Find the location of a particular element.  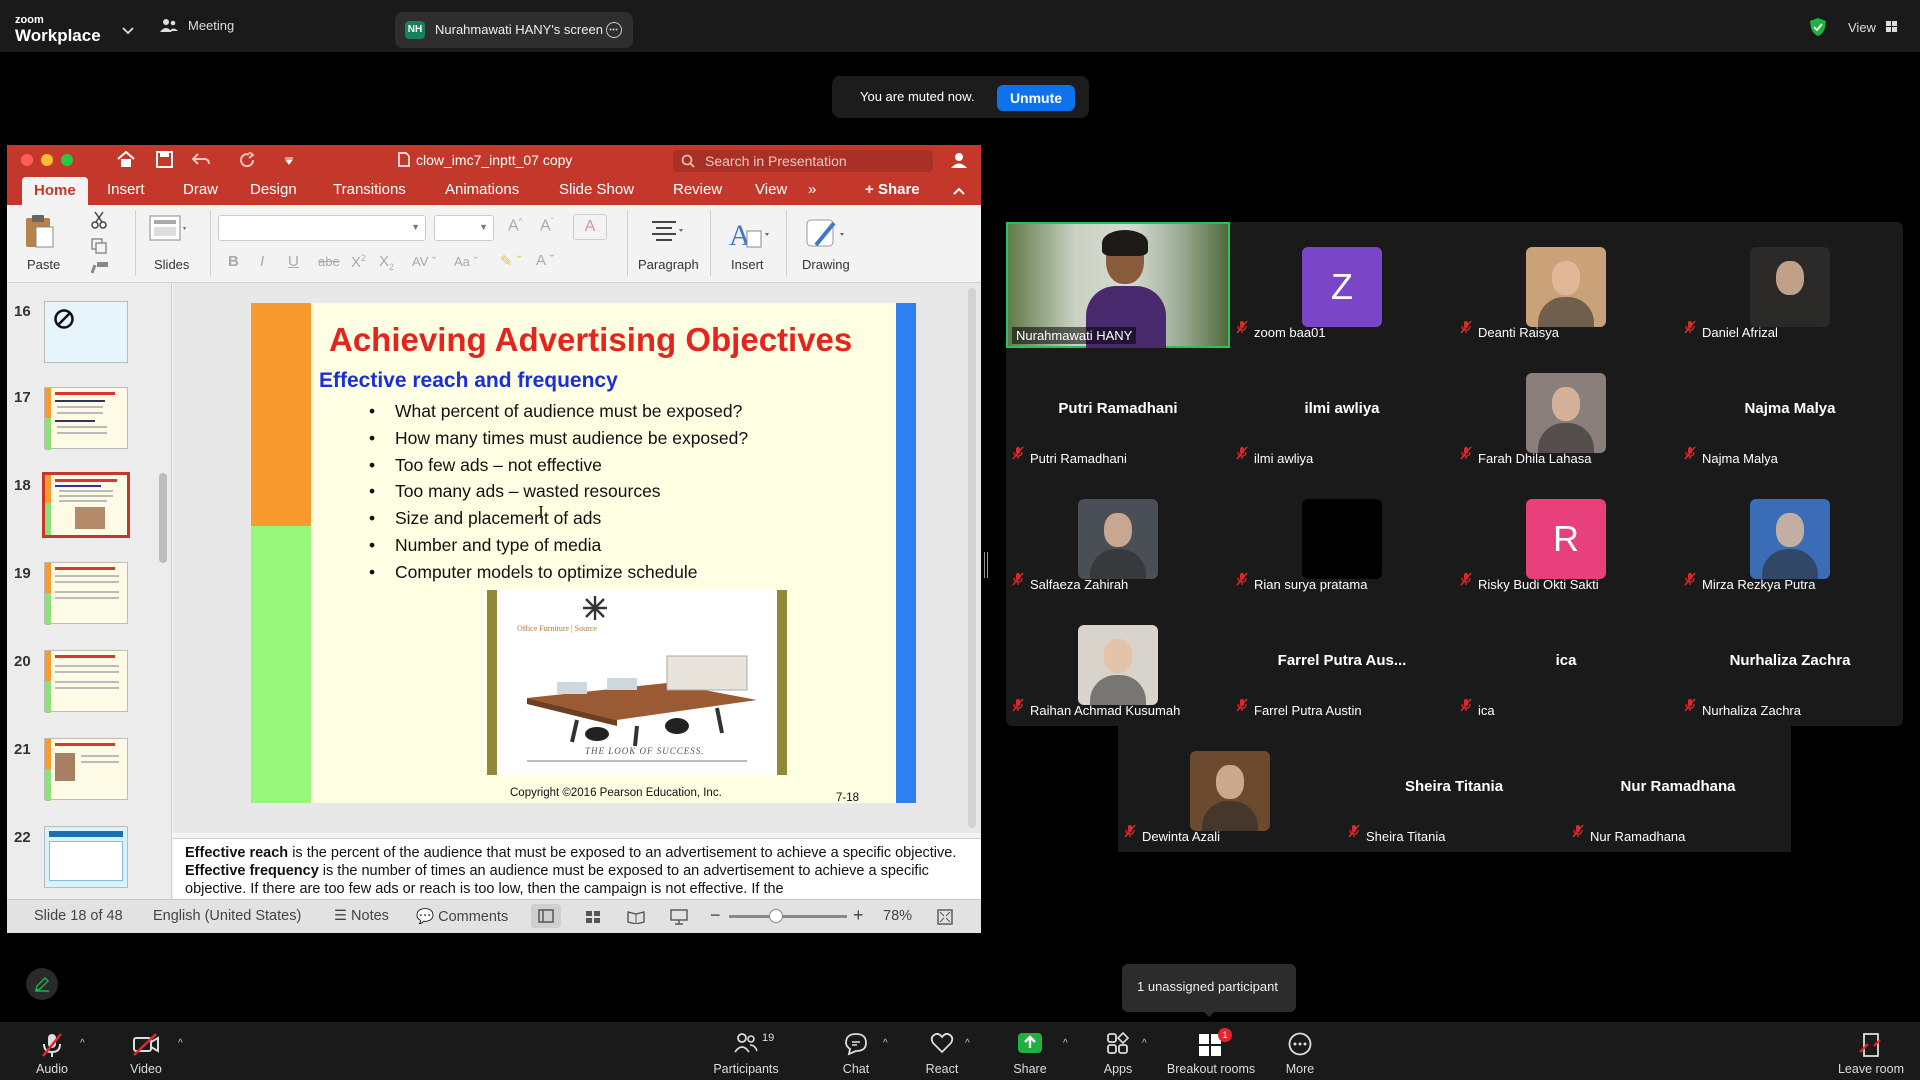

zoom-slider is located at coordinates (788, 916).